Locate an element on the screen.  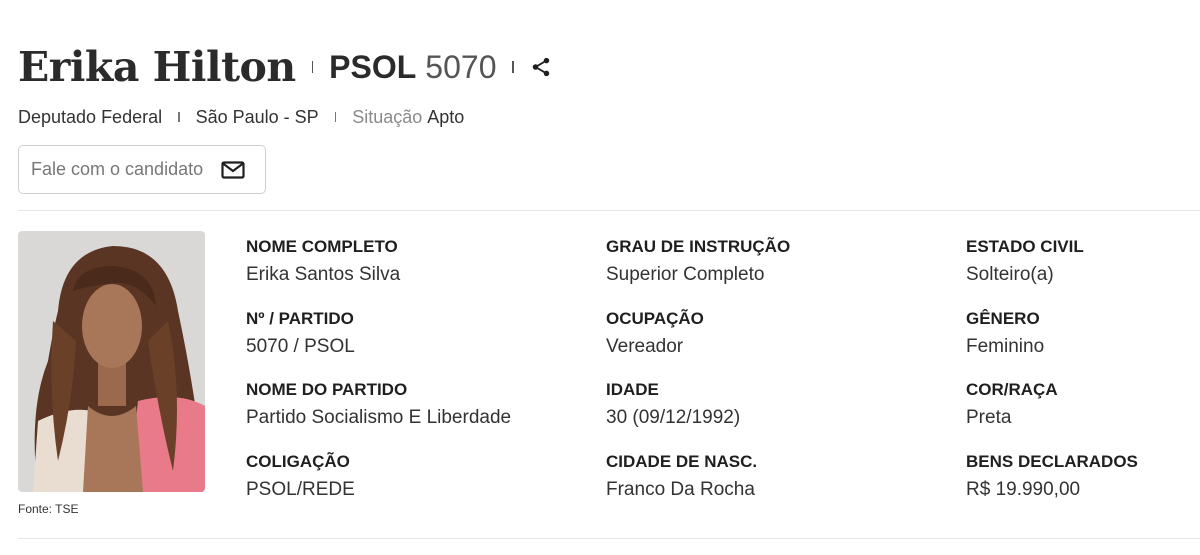
photo-caption: Fonte: TSE is located at coordinates (48, 509).